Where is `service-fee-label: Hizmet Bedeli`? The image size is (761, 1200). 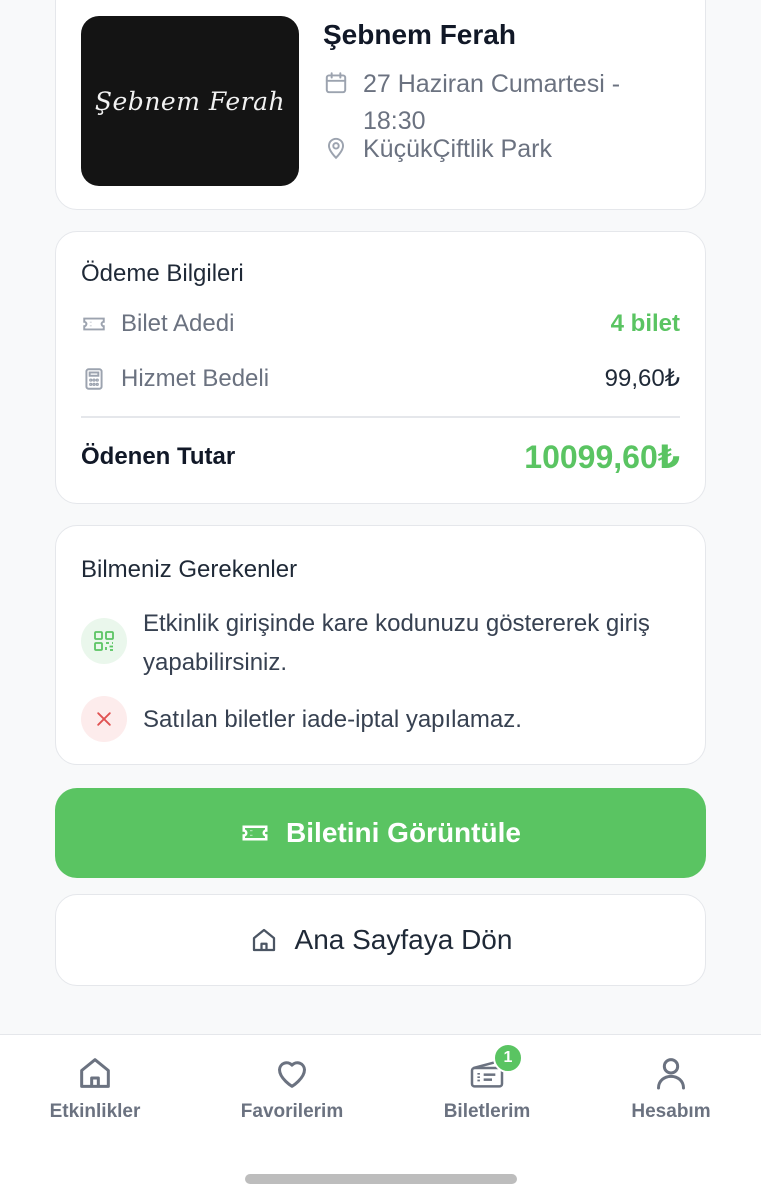 service-fee-label: Hizmet Bedeli is located at coordinates (195, 378).